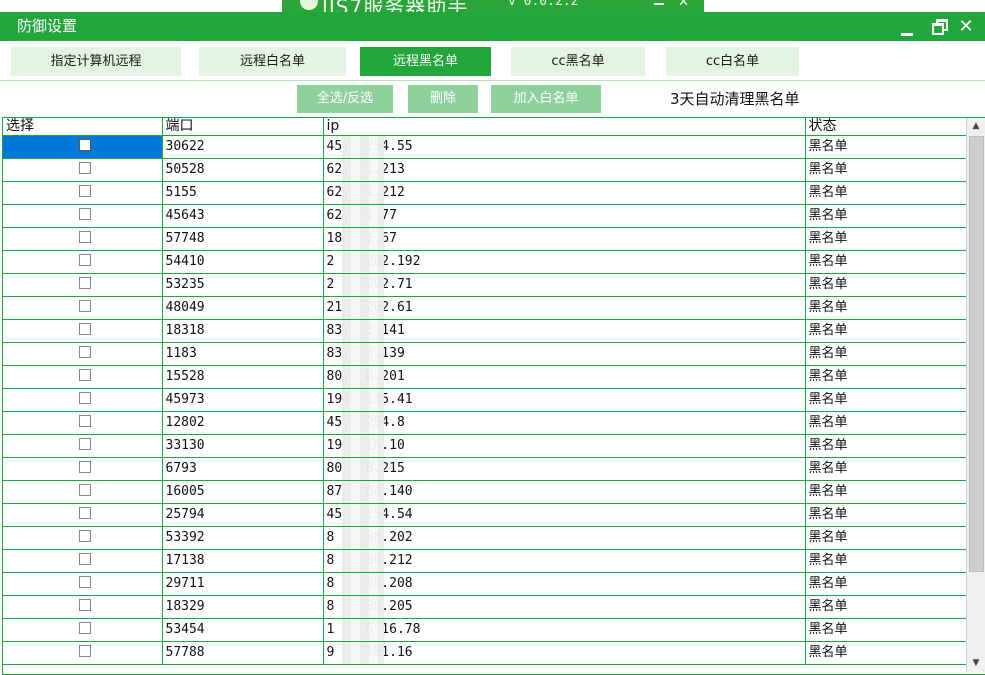  What do you see at coordinates (485, 377) in the screenshot?
I see `table-row: 15528 80. 8.201 黑名单` at bounding box center [485, 377].